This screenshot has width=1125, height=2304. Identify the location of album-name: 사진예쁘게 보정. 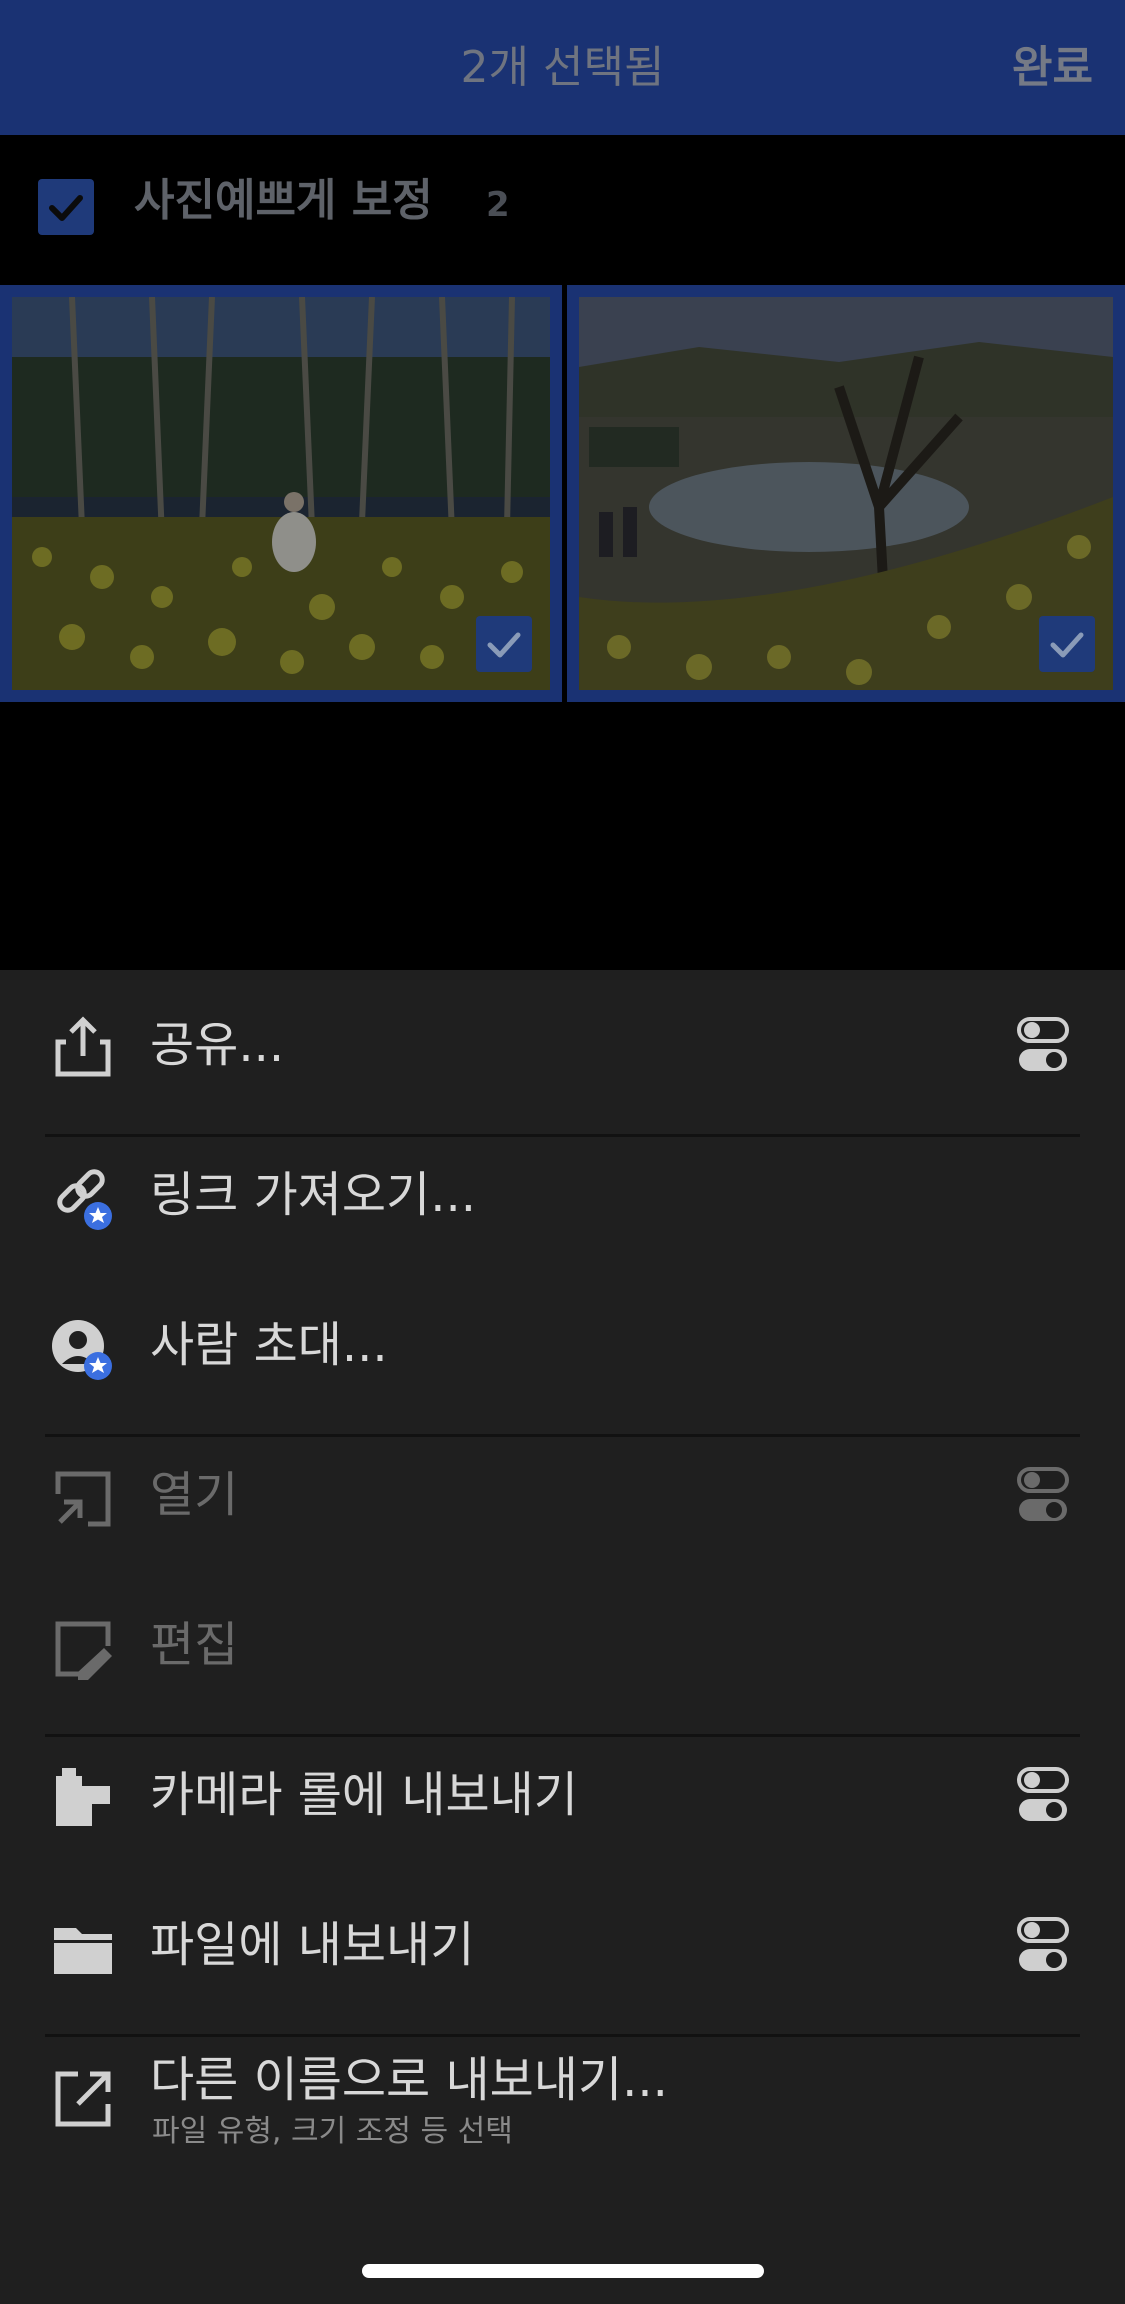
(283, 200).